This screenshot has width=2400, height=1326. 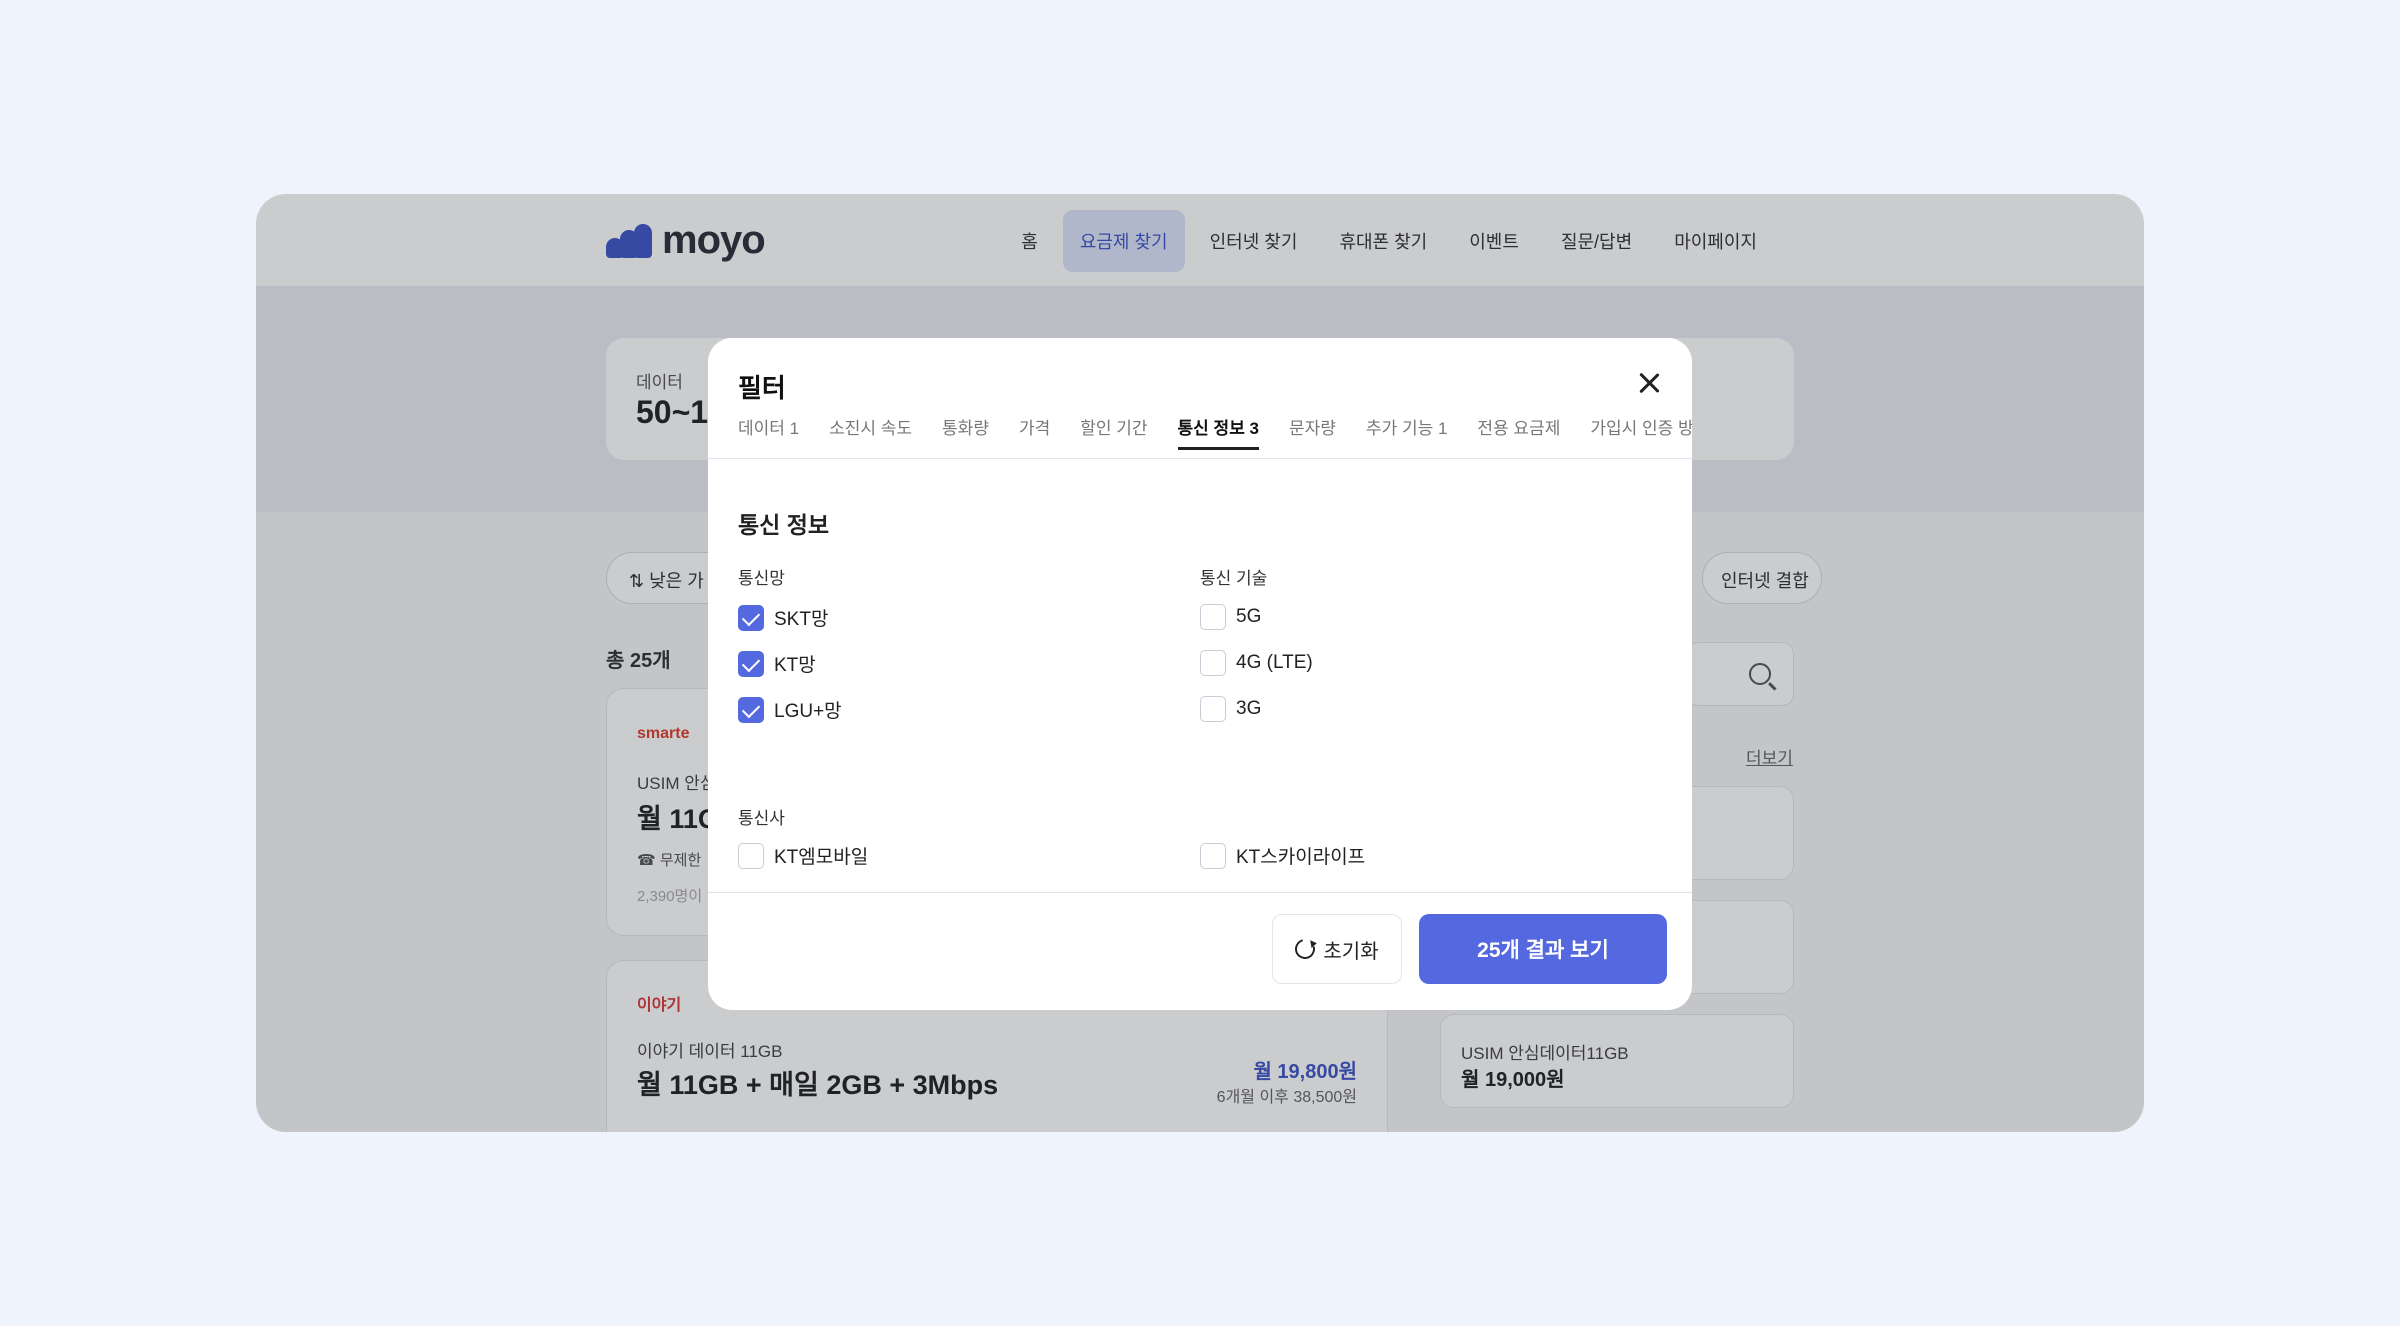 I want to click on tab-extra-features: 추가 기능 1, so click(x=1406, y=432).